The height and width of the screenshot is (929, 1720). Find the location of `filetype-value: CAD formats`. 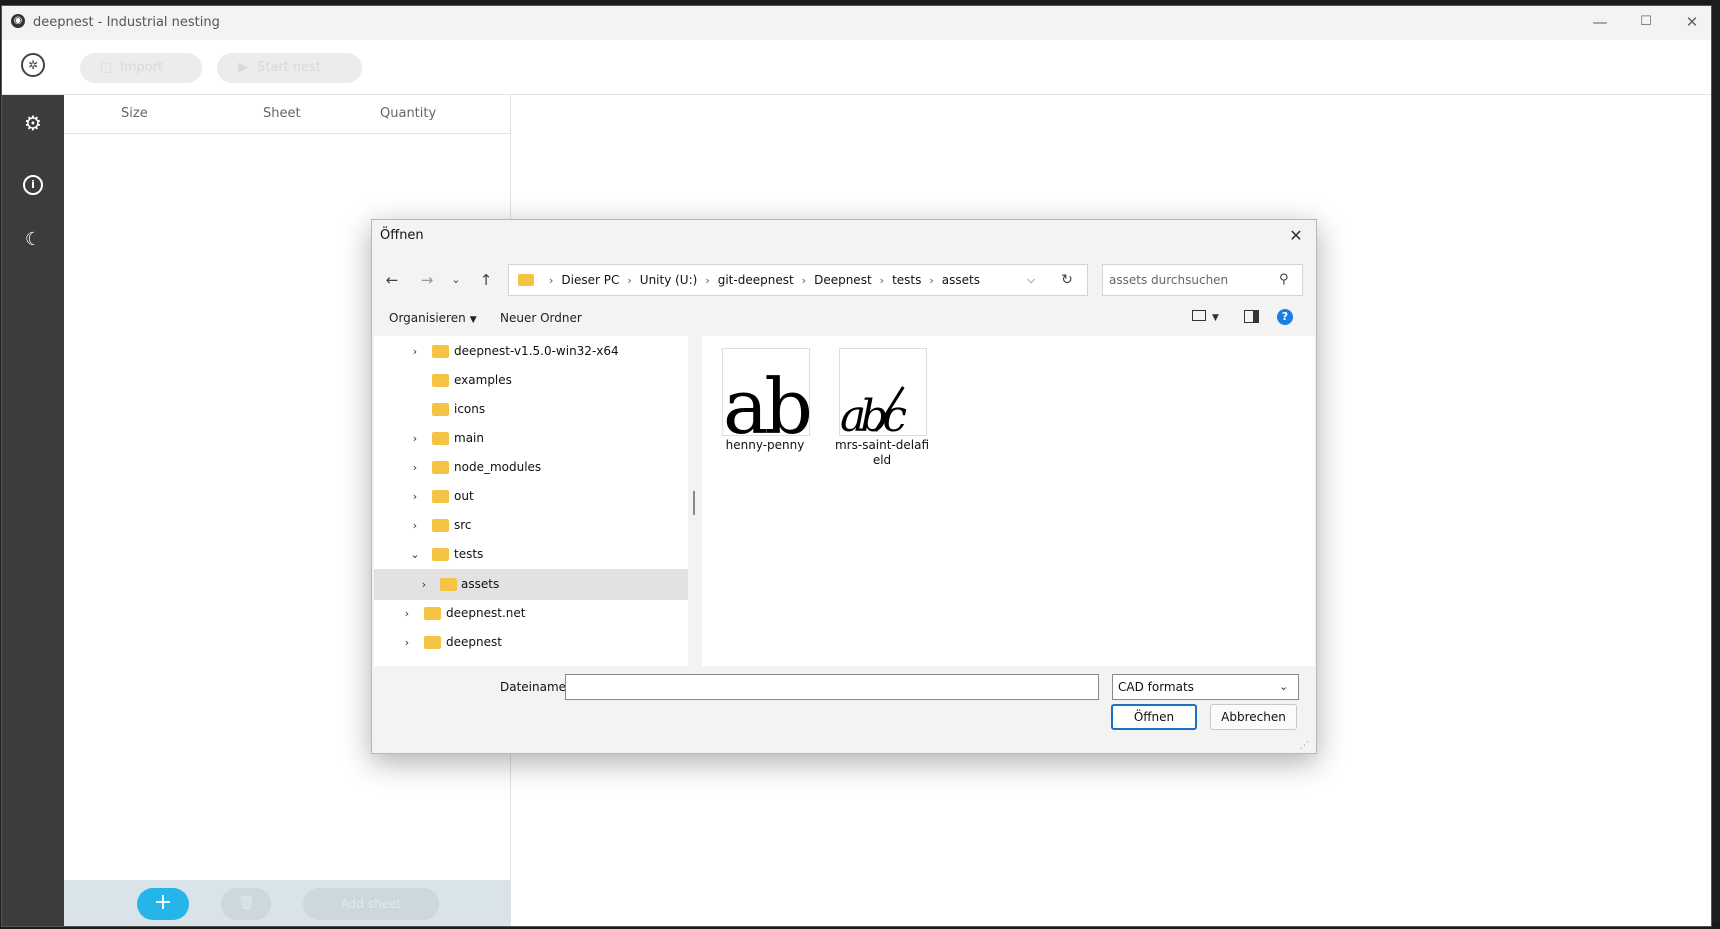

filetype-value: CAD formats is located at coordinates (1156, 687).